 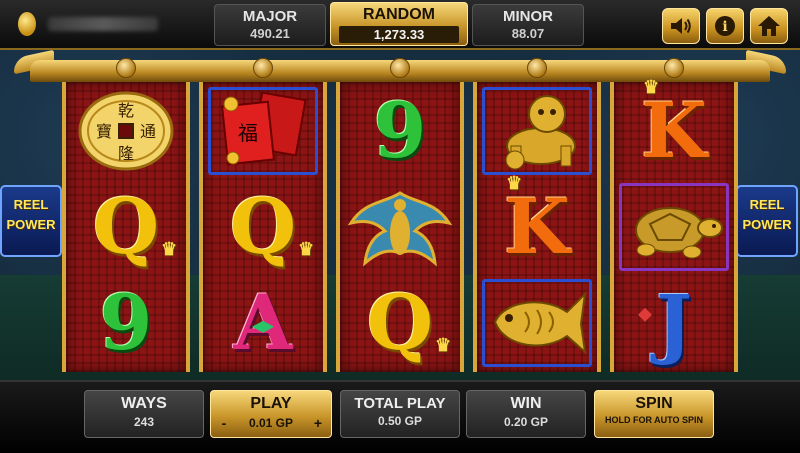 I want to click on reel-power-badge-right: REEL POWER, so click(x=767, y=221).